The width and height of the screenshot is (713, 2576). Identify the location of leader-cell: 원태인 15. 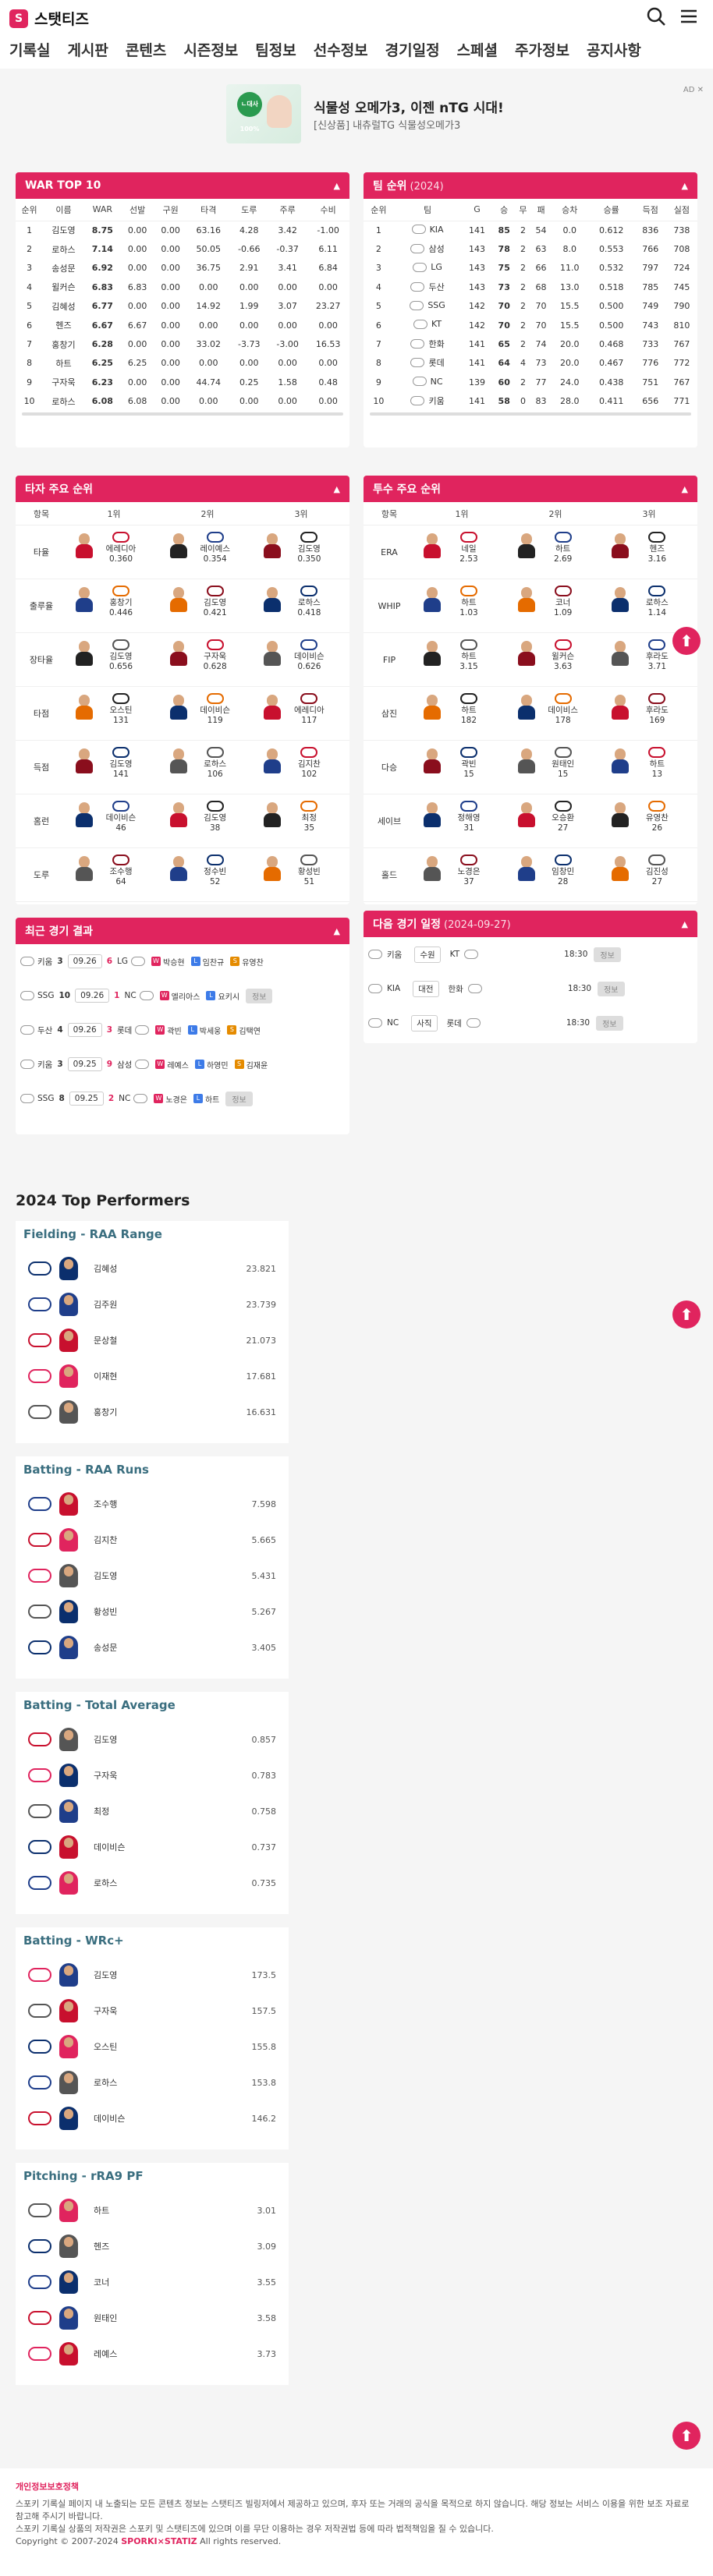
(556, 767).